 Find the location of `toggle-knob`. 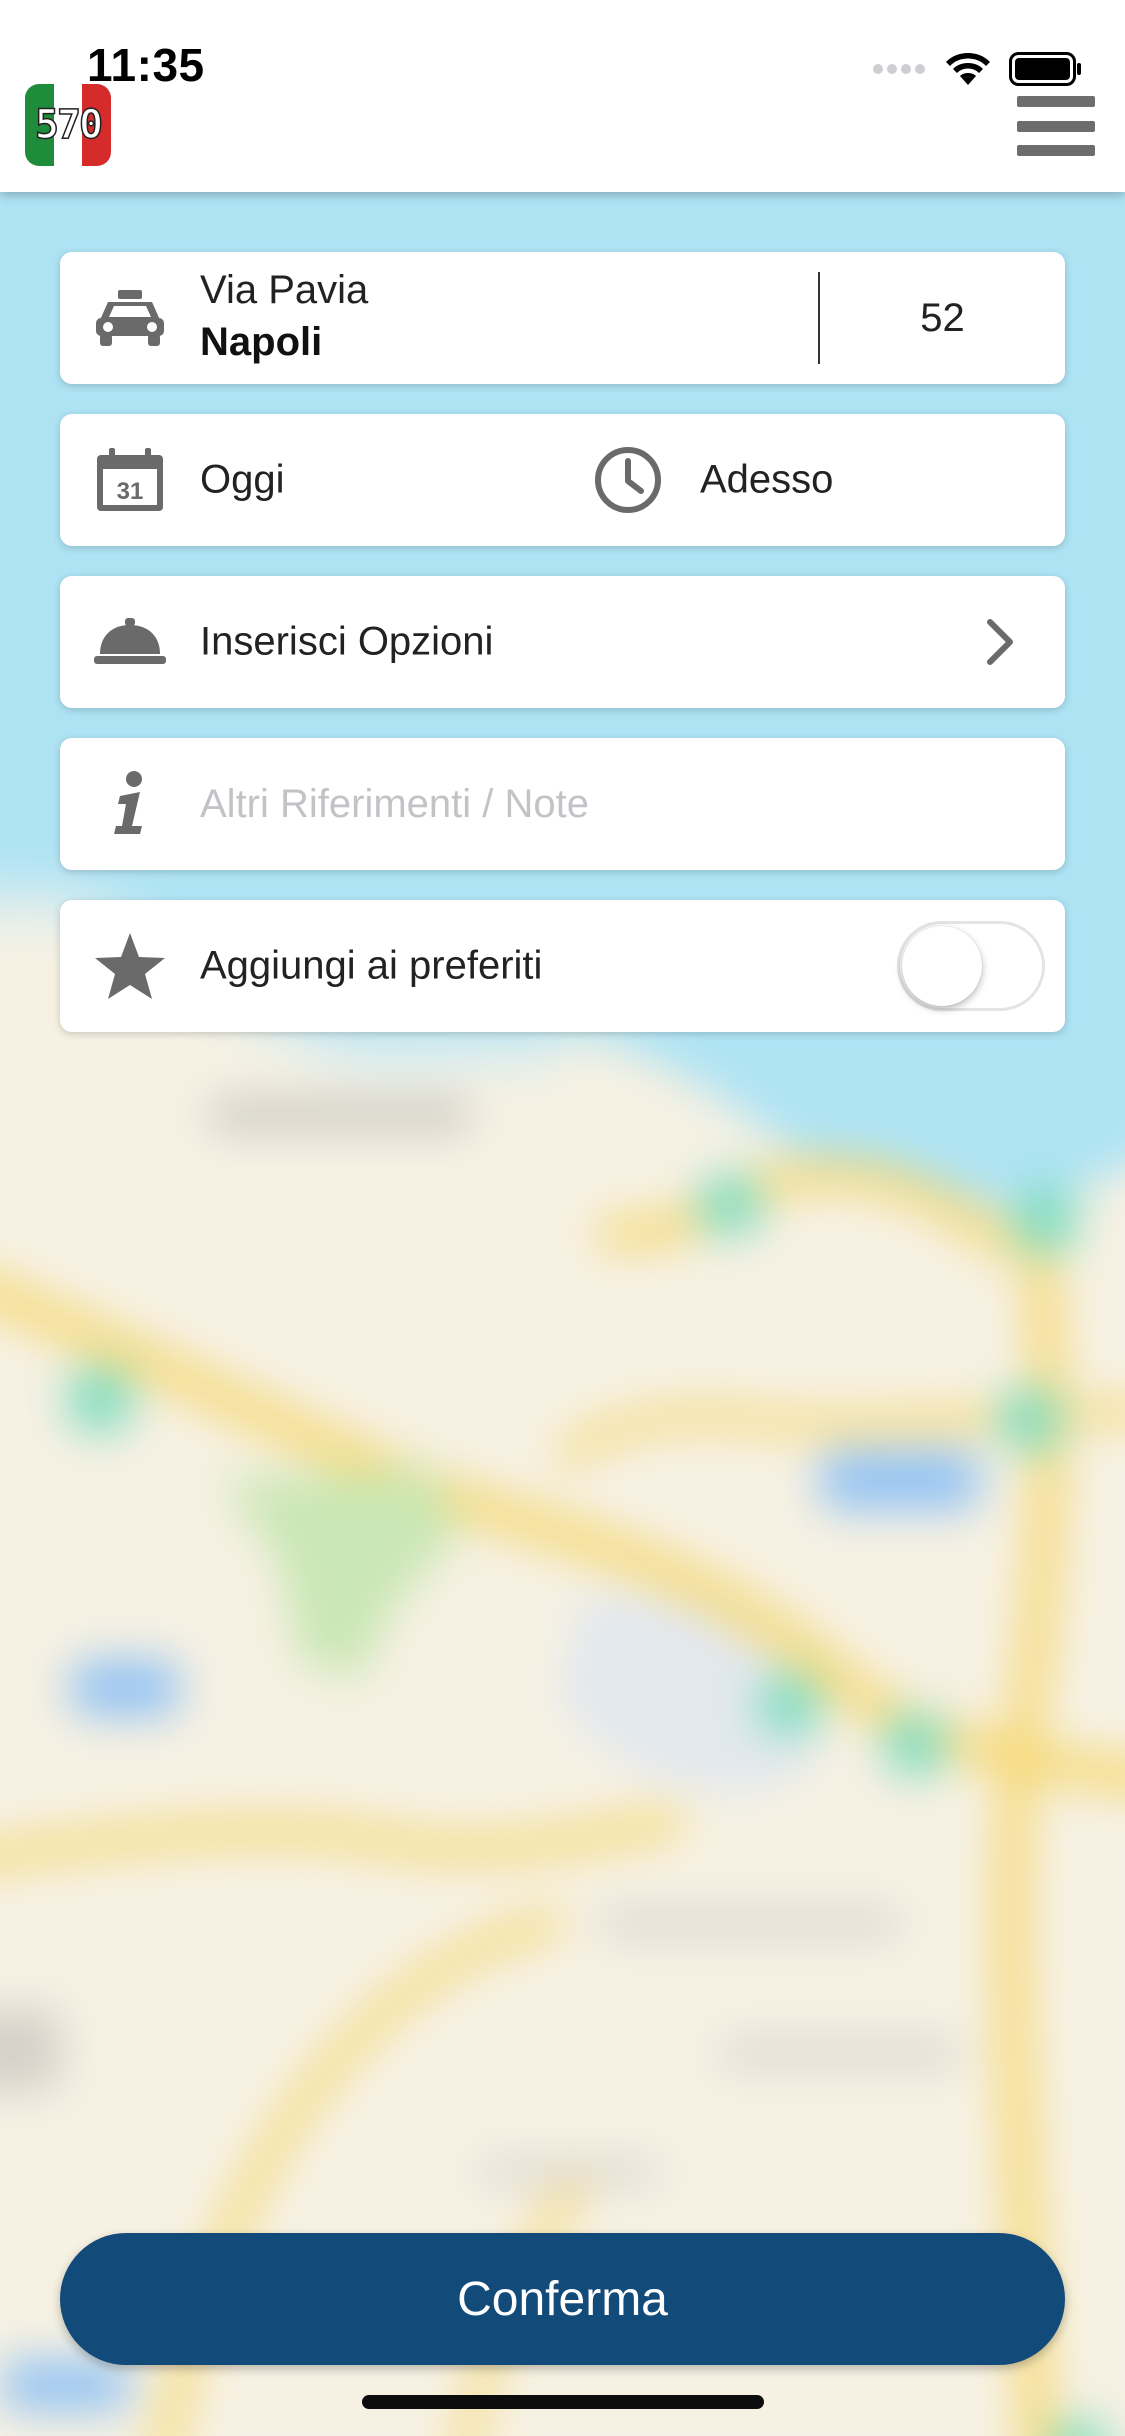

toggle-knob is located at coordinates (942, 966).